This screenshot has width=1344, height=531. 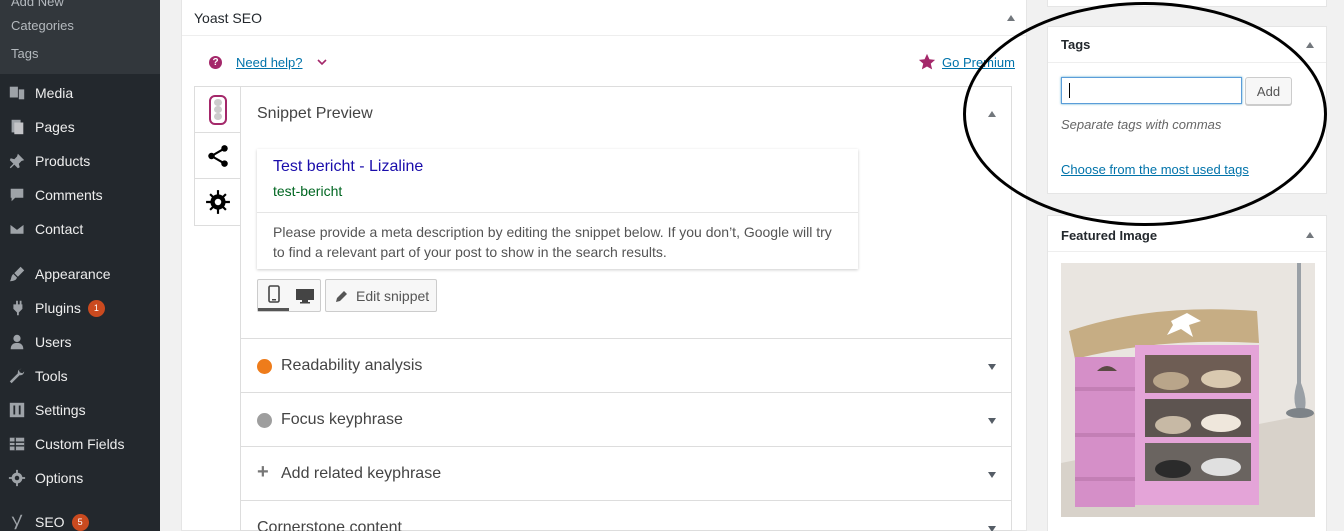 I want to click on pages-icon, so click(x=17, y=127).